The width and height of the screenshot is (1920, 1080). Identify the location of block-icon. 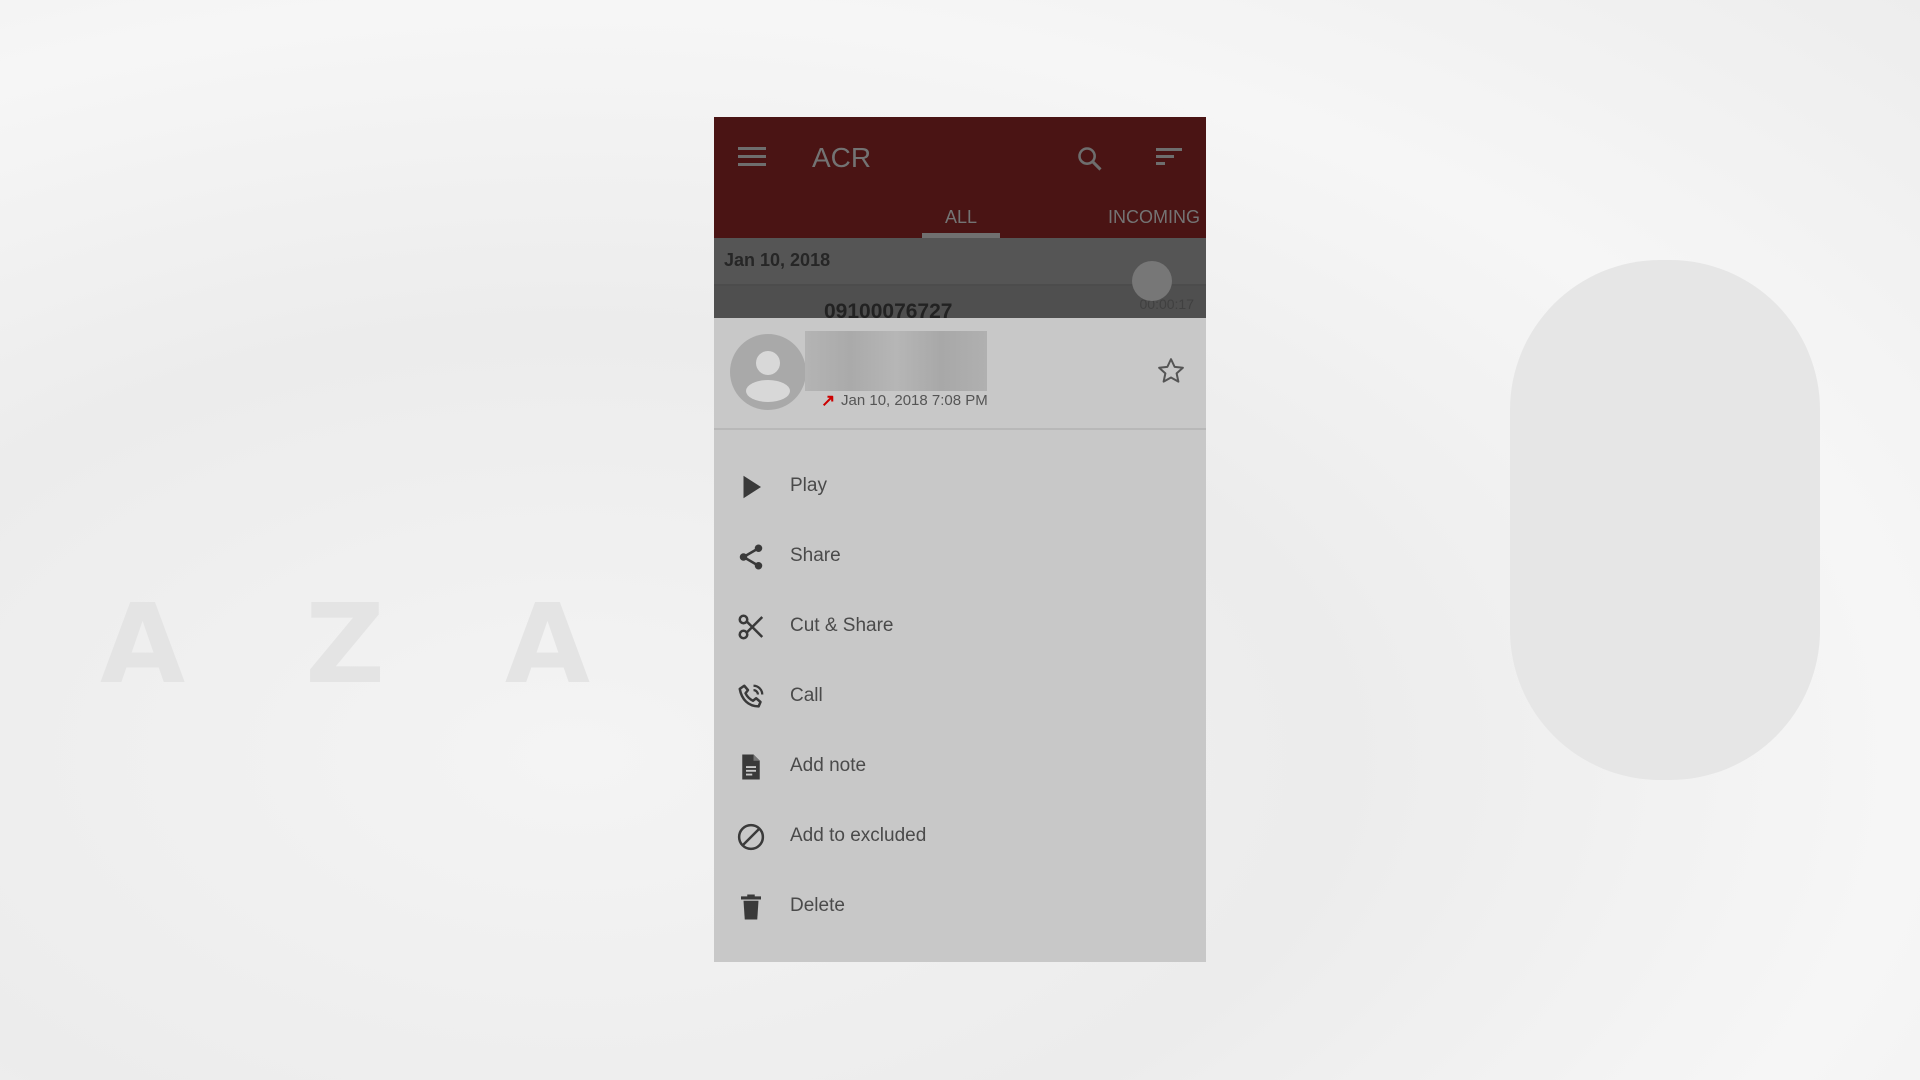
(751, 837).